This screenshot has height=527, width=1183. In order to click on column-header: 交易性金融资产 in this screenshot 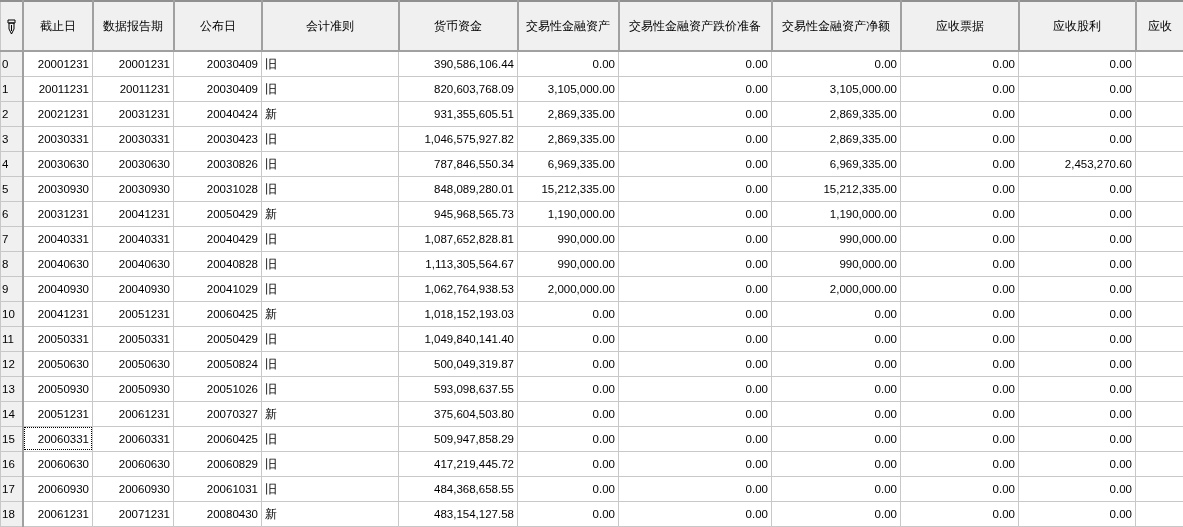, I will do `click(568, 26)`.